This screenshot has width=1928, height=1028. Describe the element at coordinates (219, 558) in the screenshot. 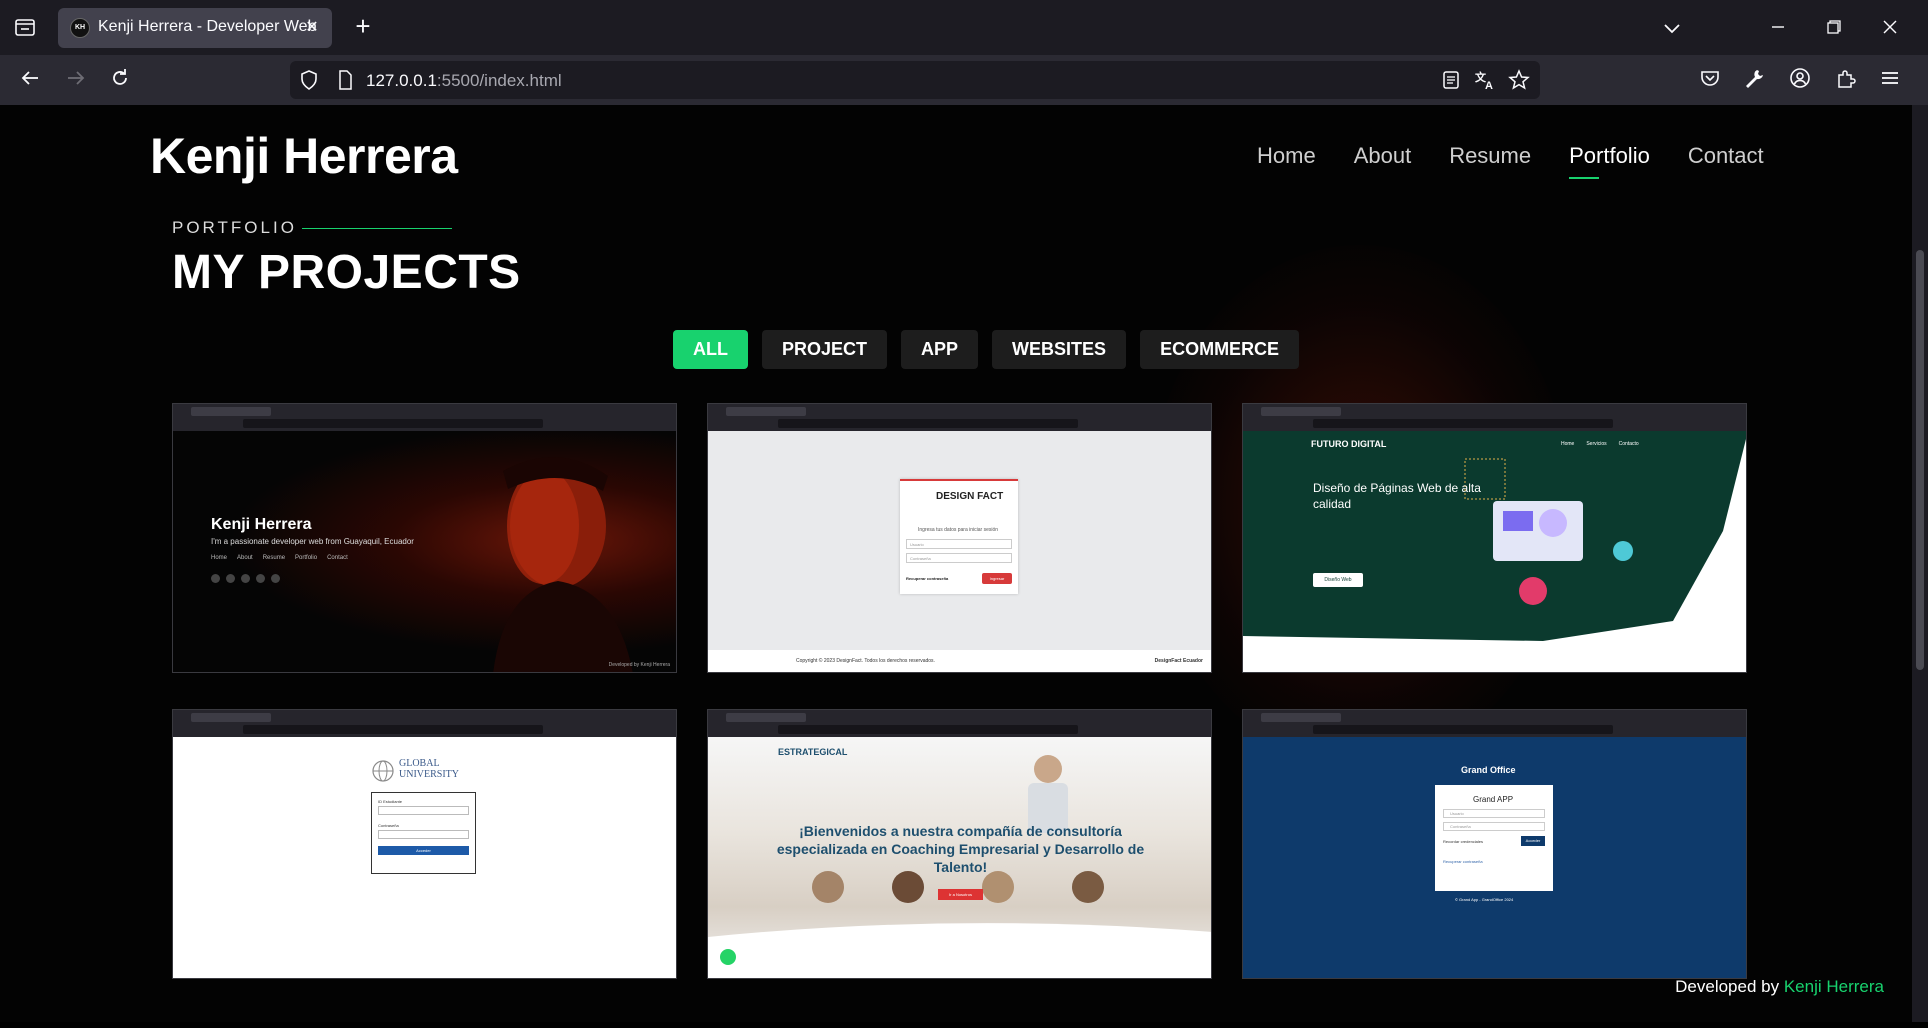

I see `project-1-menu-item: Home` at that location.